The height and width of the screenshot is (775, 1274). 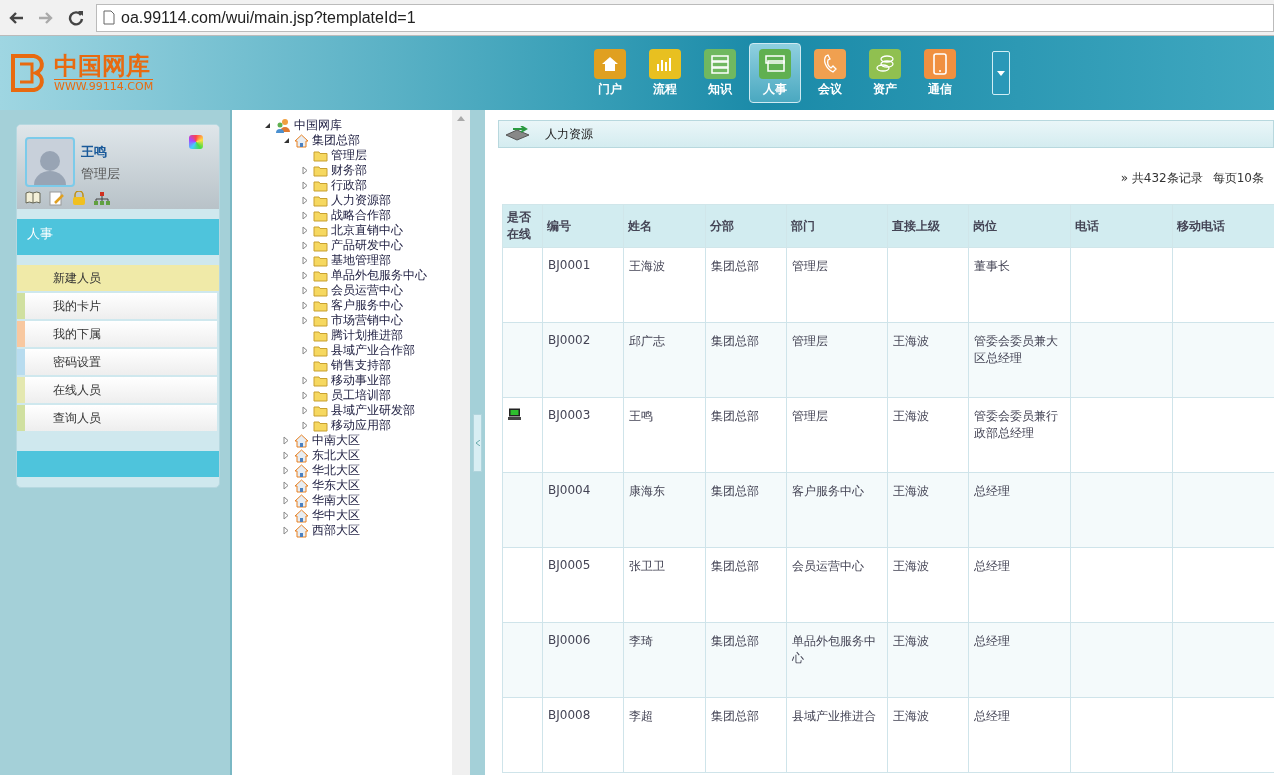 I want to click on tree-node: 基地管理部, so click(x=361, y=260).